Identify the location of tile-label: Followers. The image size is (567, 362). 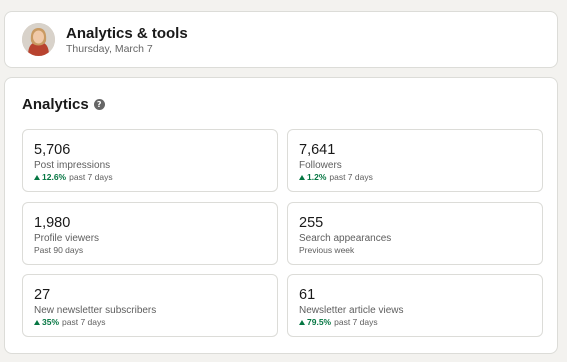
(320, 165).